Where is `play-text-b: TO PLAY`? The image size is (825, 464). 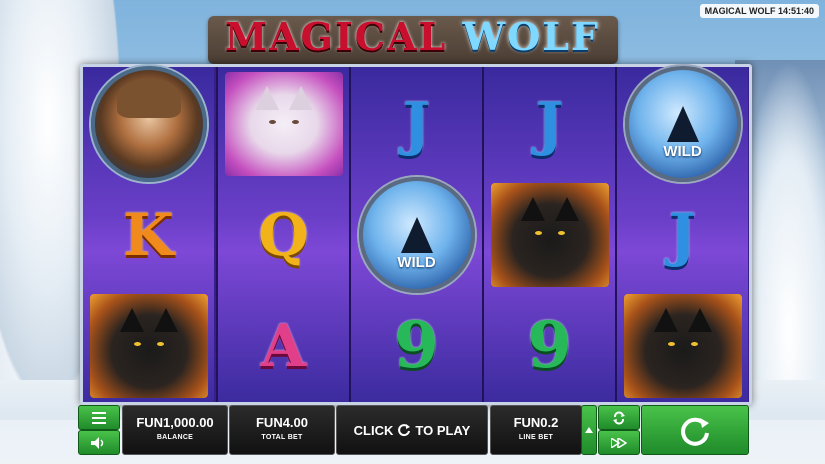 play-text-b: TO PLAY is located at coordinates (443, 430).